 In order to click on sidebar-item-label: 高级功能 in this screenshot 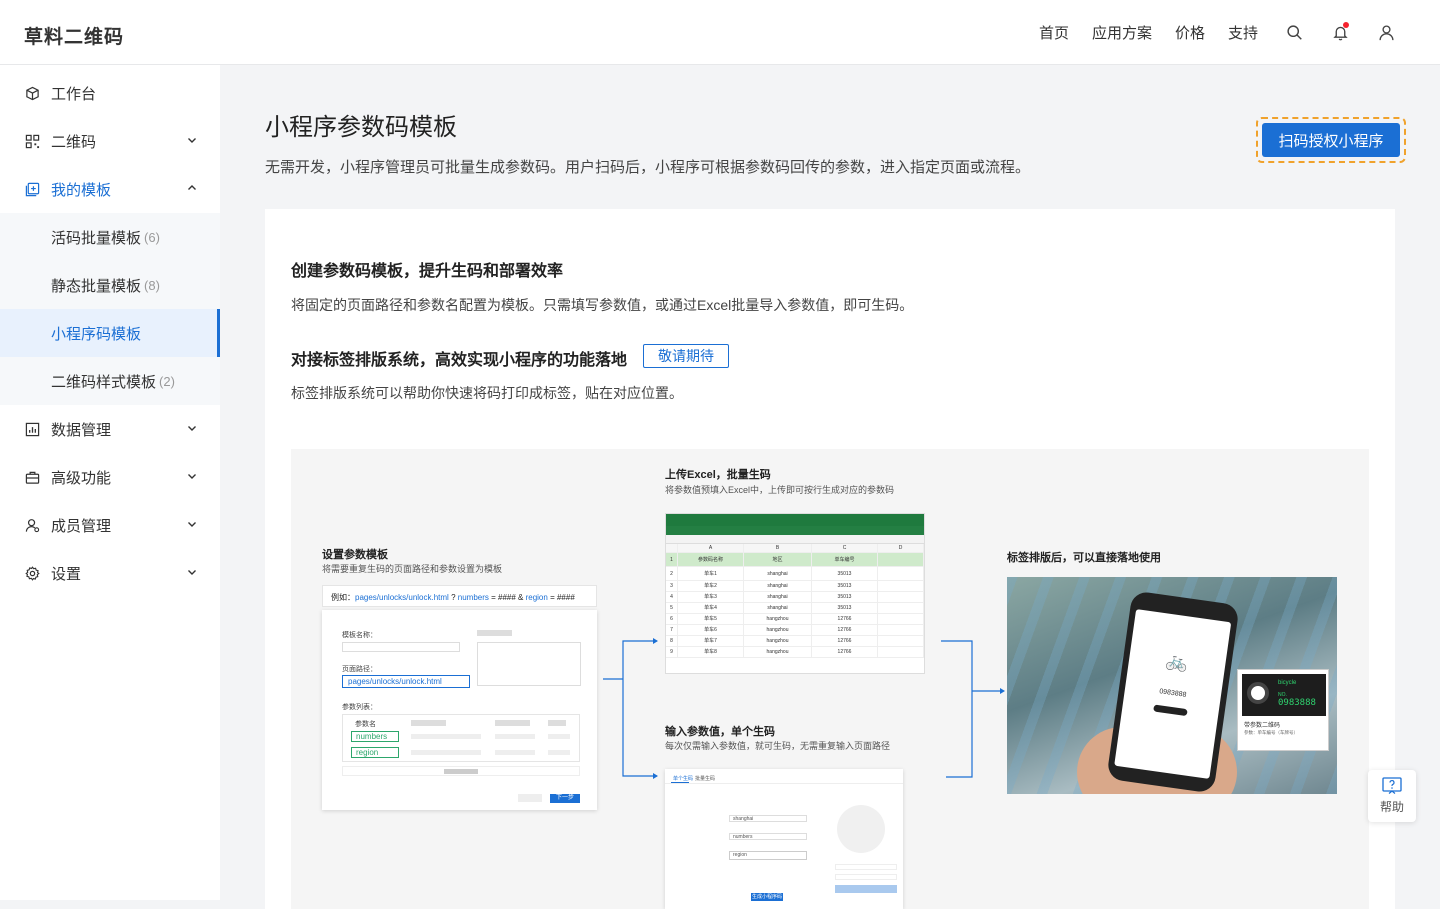, I will do `click(81, 478)`.